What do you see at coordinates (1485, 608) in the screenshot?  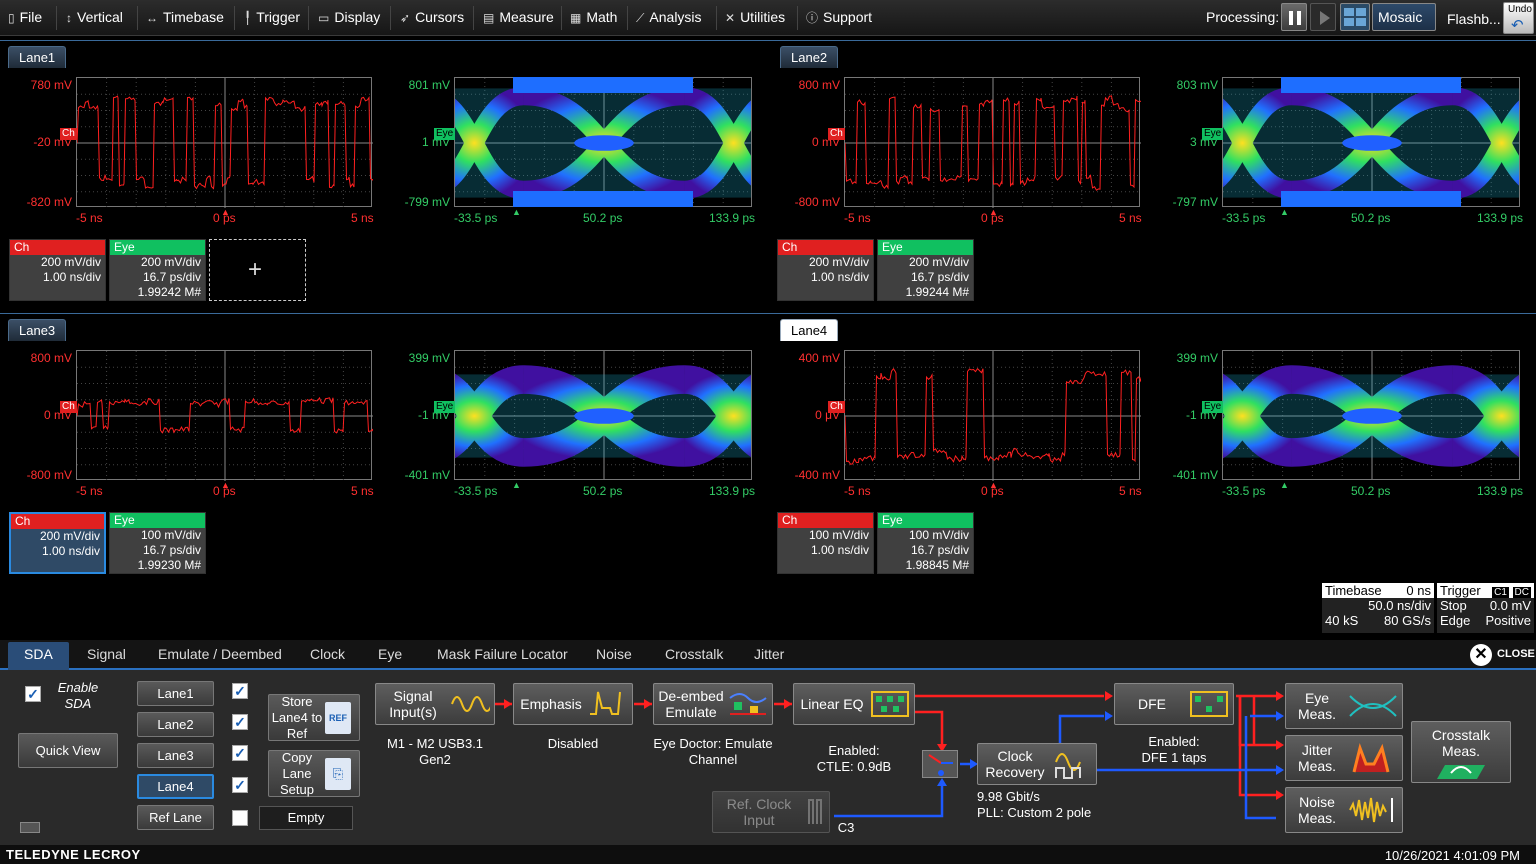 I see `trigger-descriptor: Trigger C1 DC Stop 0.0 mV Edge Positive` at bounding box center [1485, 608].